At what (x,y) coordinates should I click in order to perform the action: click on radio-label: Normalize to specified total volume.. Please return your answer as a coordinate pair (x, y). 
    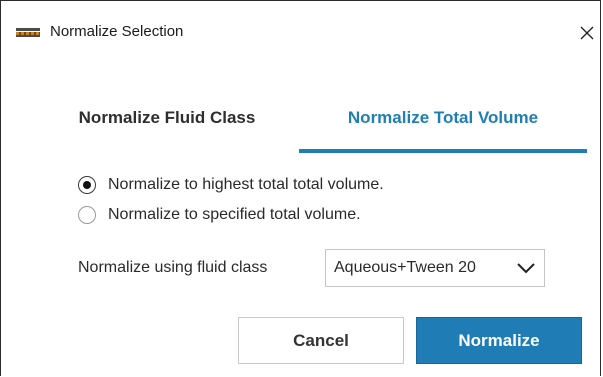
    Looking at the image, I should click on (234, 214).